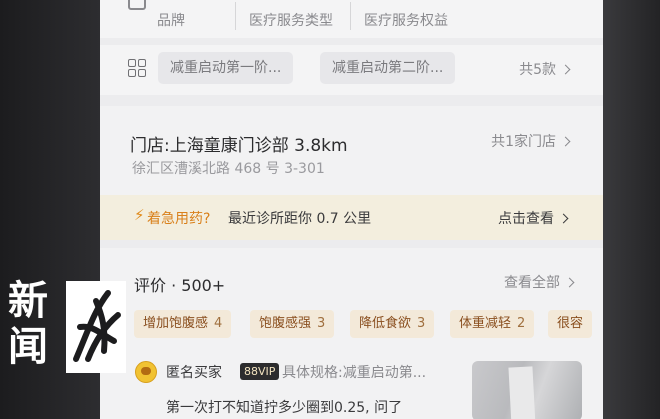 The height and width of the screenshot is (419, 660). What do you see at coordinates (239, 146) in the screenshot?
I see `store-title: 门店:上海童康门诊部 3.8km` at bounding box center [239, 146].